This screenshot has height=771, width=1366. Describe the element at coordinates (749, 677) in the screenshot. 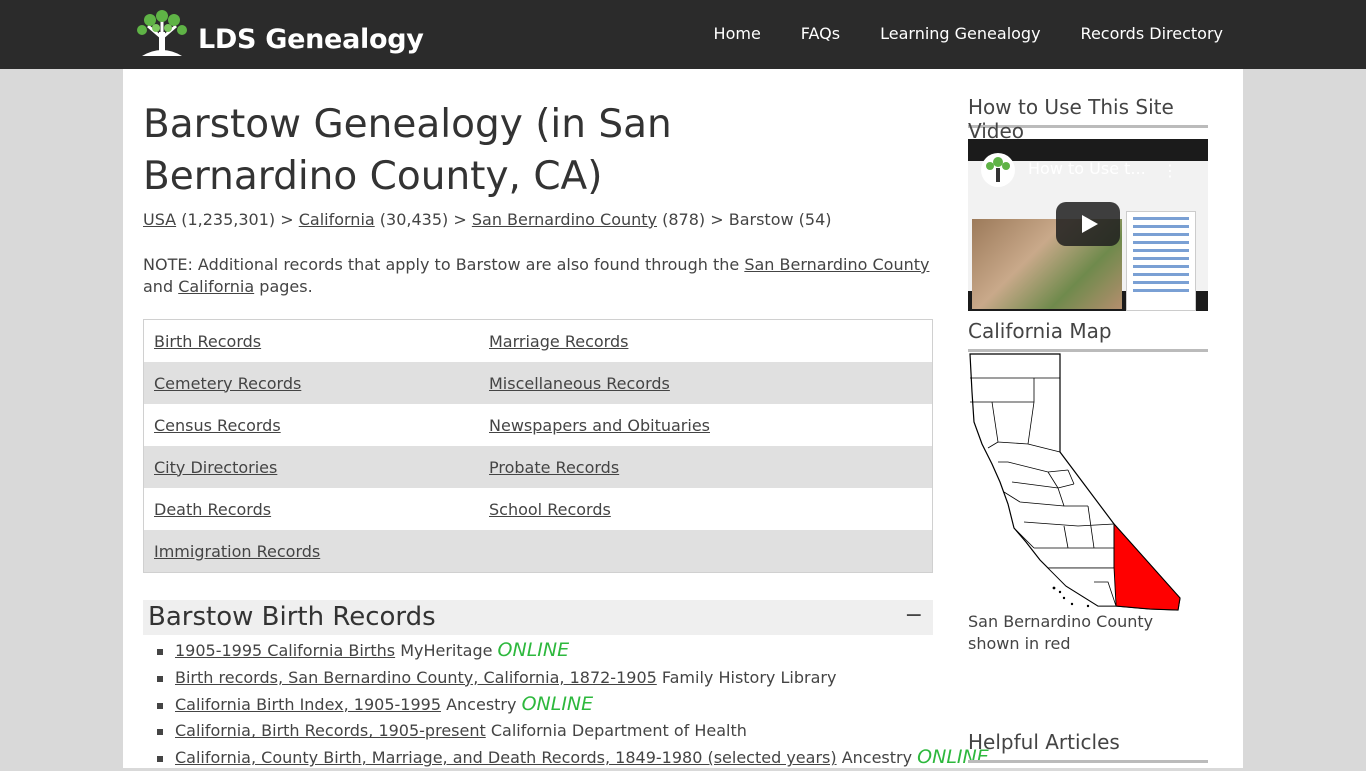

I see `record-source: Family History Library` at that location.